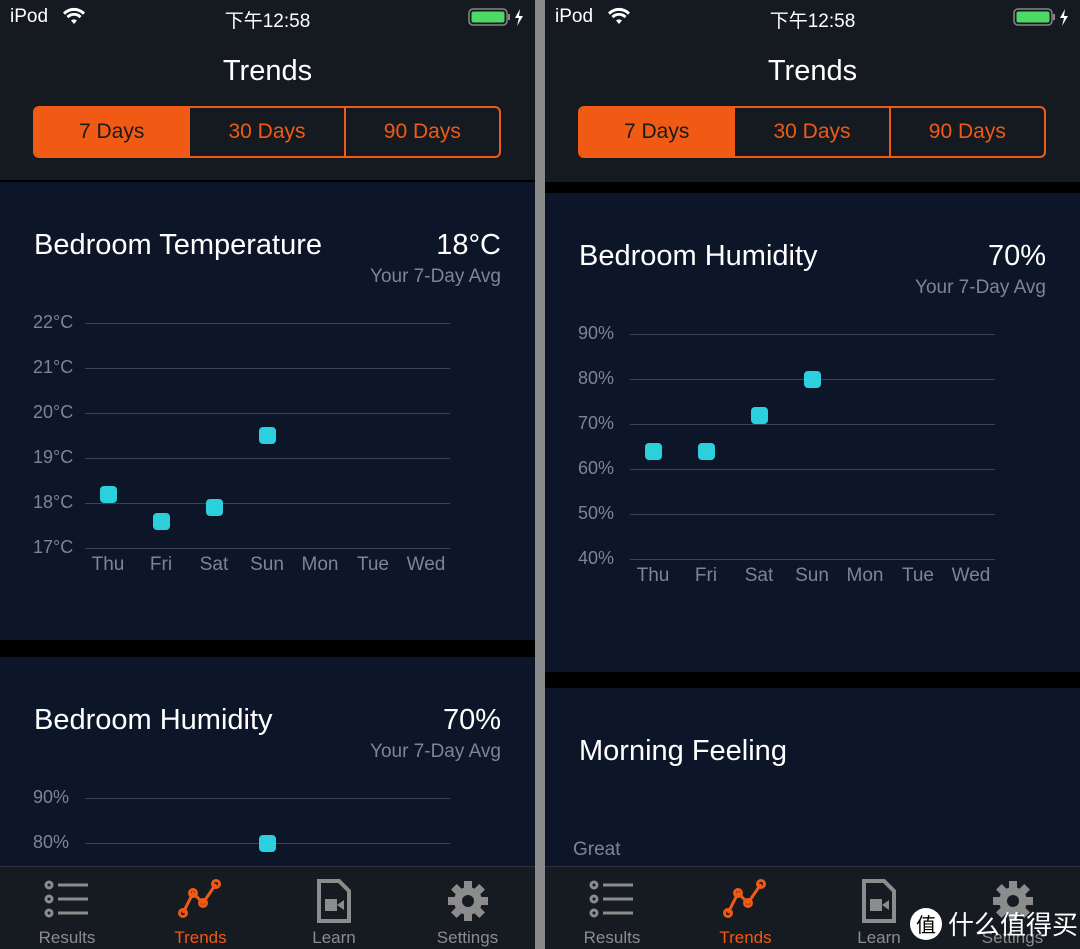  I want to click on card-title: Morning Feeling, so click(683, 751).